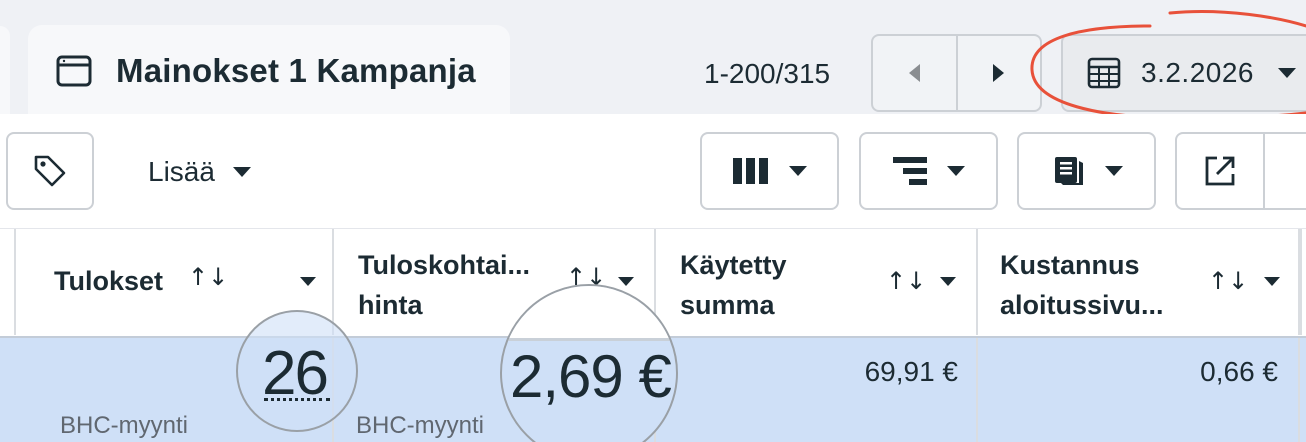 The width and height of the screenshot is (1306, 442). What do you see at coordinates (769, 171) in the screenshot?
I see `columns-button` at bounding box center [769, 171].